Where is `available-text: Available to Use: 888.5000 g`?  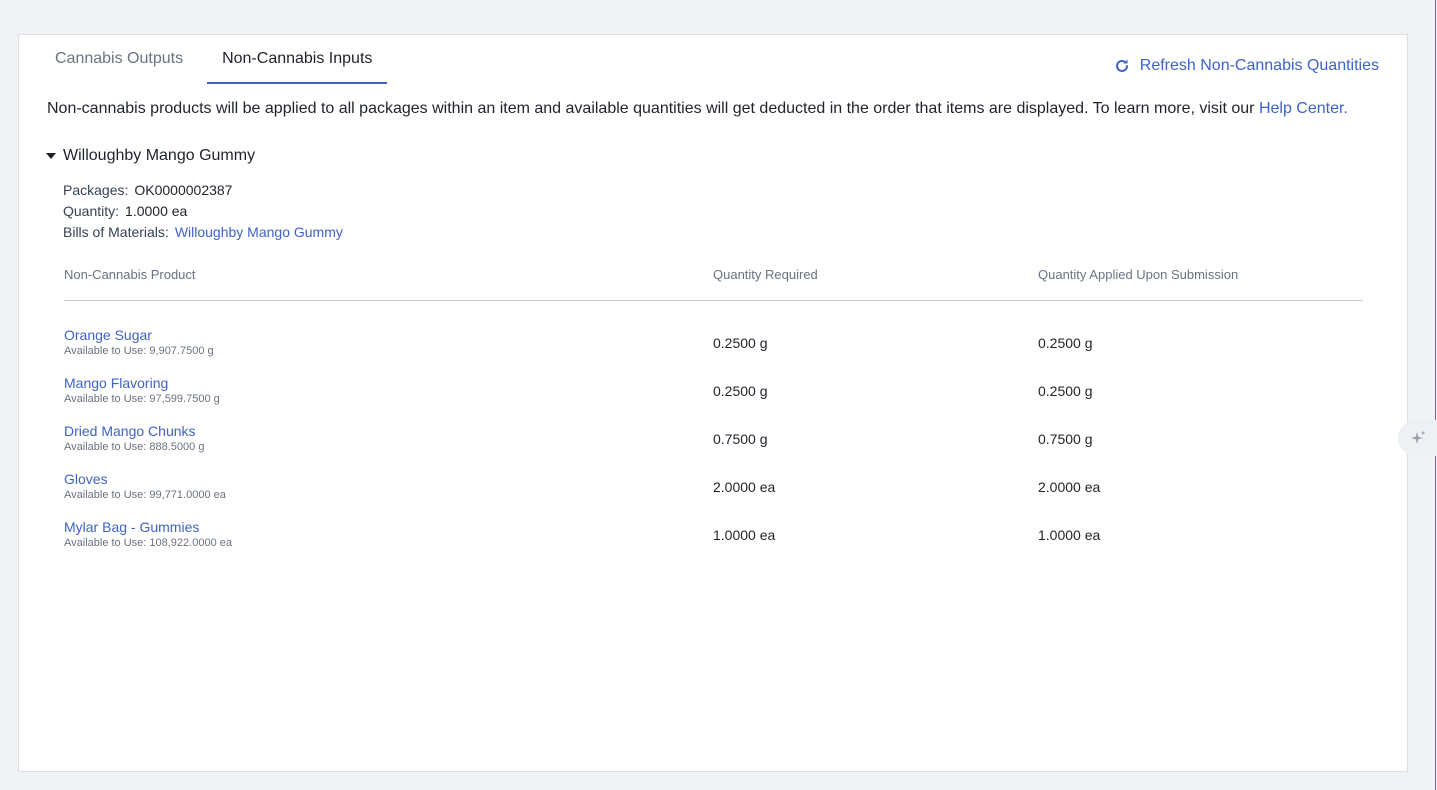
available-text: Available to Use: 888.5000 g is located at coordinates (134, 447).